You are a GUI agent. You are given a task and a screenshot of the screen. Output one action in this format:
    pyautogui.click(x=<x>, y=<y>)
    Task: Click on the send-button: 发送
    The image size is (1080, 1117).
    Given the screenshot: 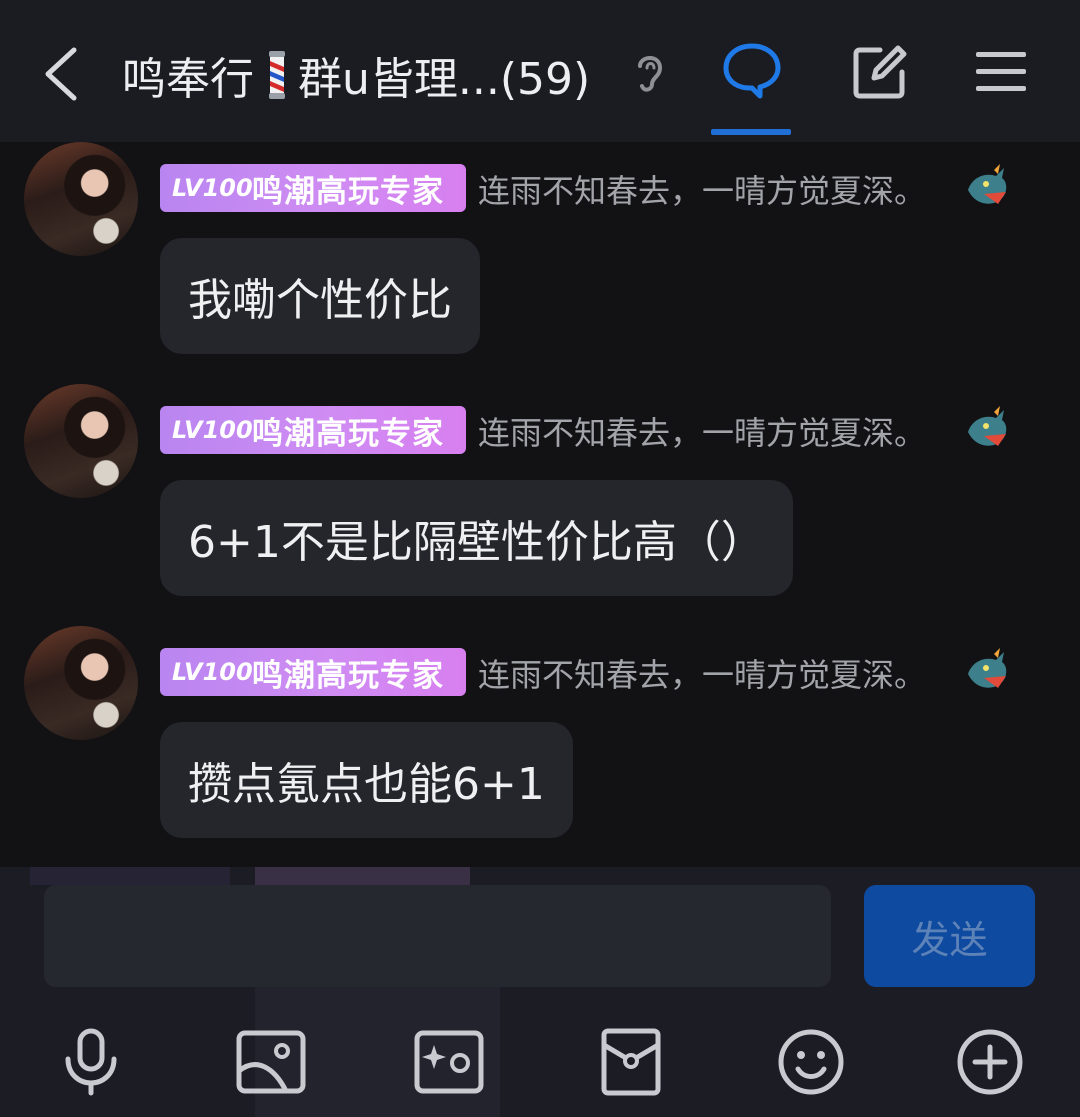 What is the action you would take?
    pyautogui.click(x=949, y=936)
    